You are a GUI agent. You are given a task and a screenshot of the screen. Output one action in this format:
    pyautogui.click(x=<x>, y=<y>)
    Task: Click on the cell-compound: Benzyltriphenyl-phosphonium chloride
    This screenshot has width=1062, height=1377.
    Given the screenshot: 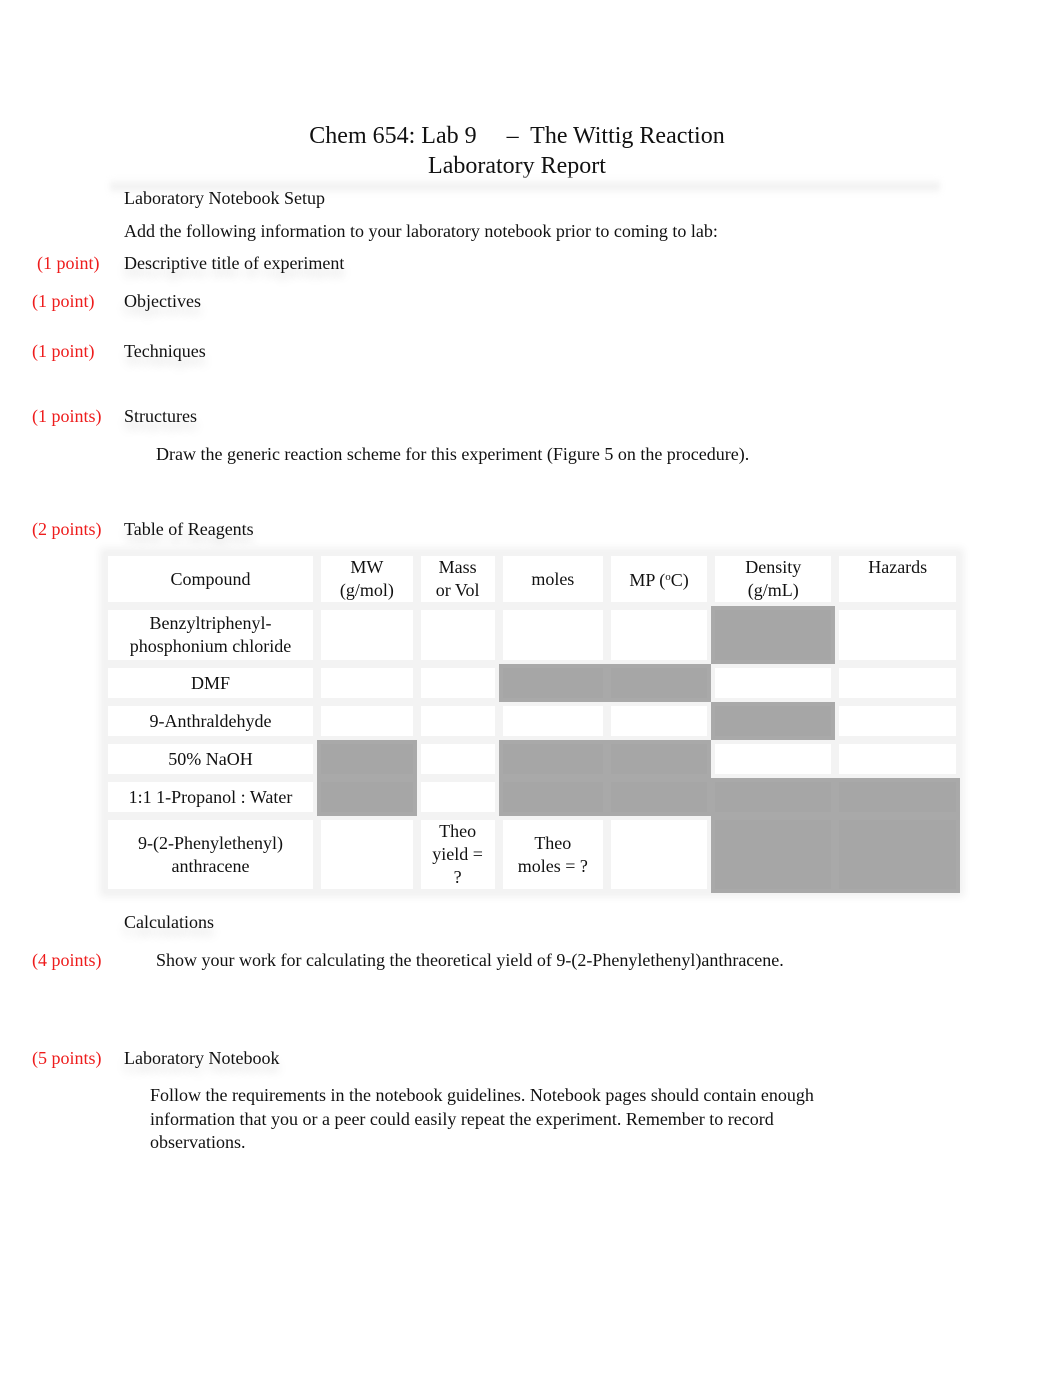 What is the action you would take?
    pyautogui.click(x=210, y=635)
    